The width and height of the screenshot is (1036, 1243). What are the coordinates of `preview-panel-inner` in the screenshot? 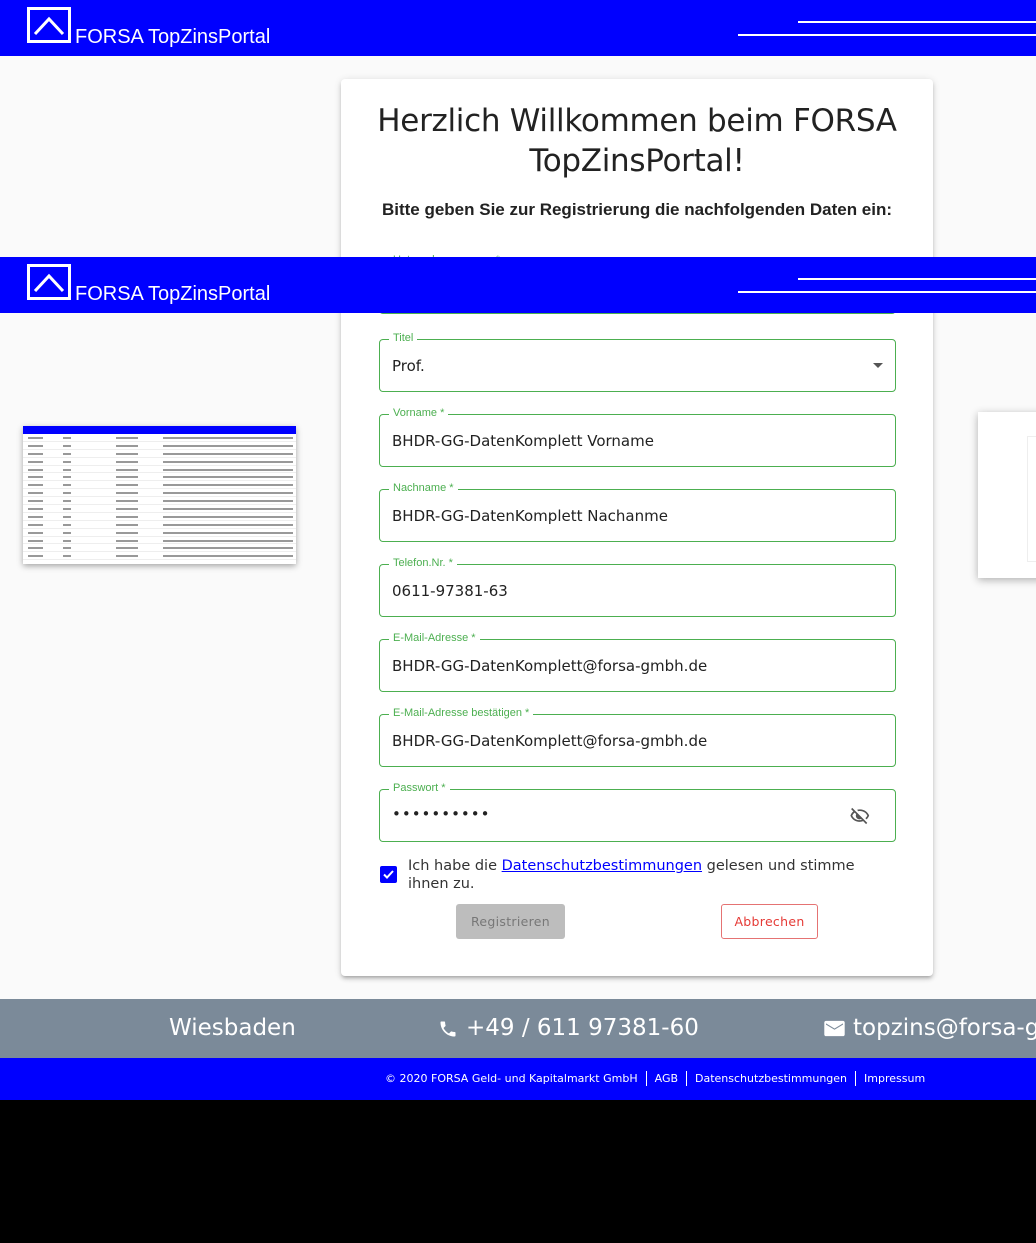 It's located at (1031, 499).